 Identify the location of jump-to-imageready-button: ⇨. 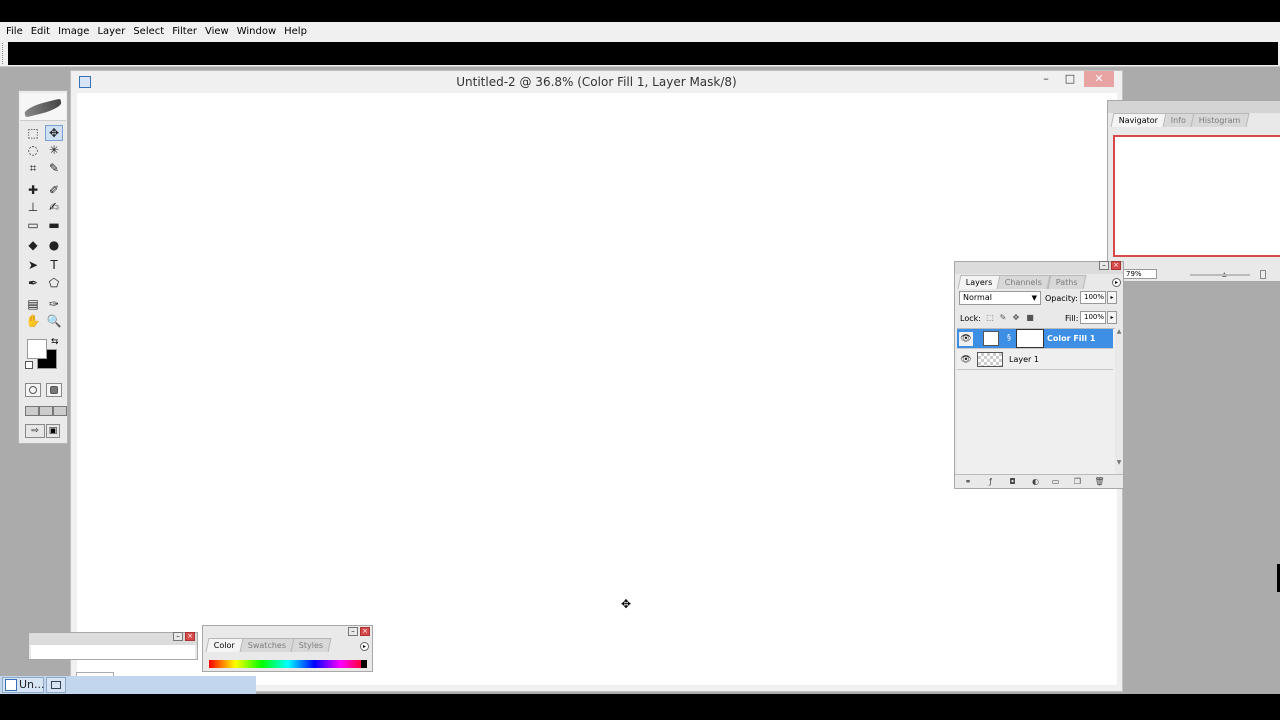
(35, 431).